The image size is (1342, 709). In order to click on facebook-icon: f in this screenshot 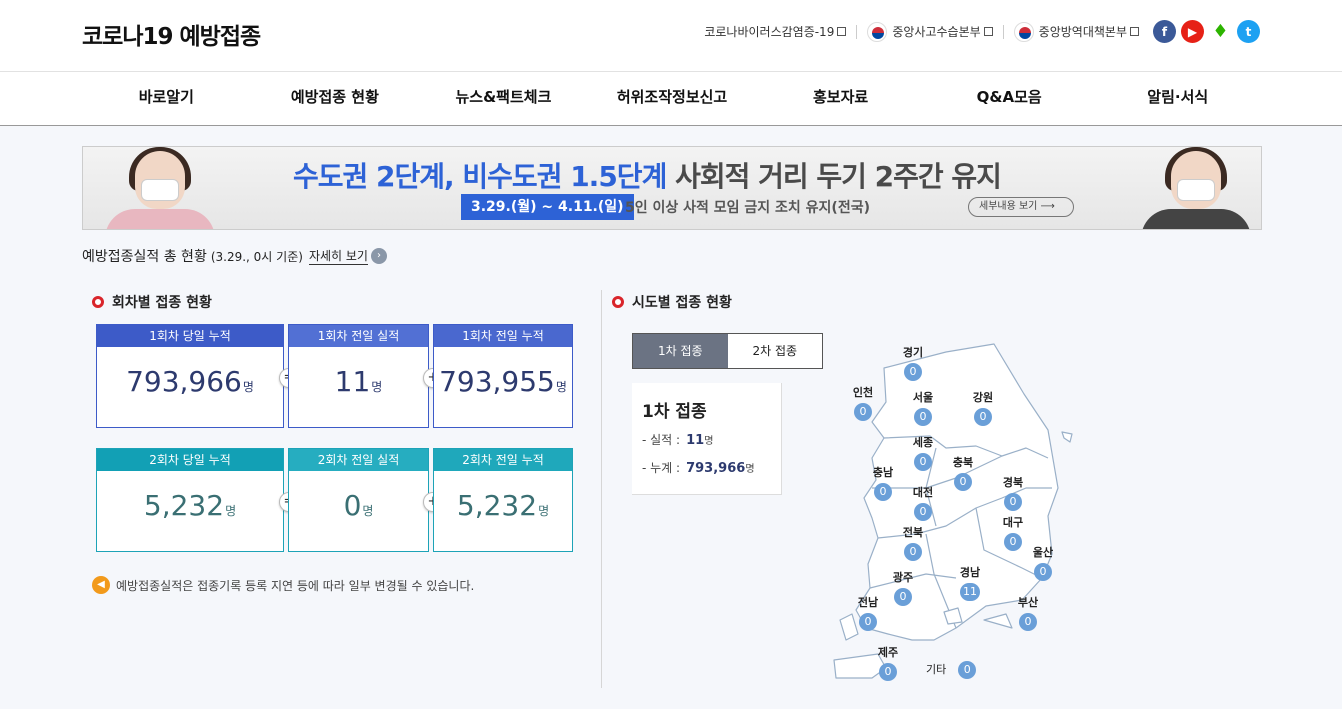, I will do `click(1164, 31)`.